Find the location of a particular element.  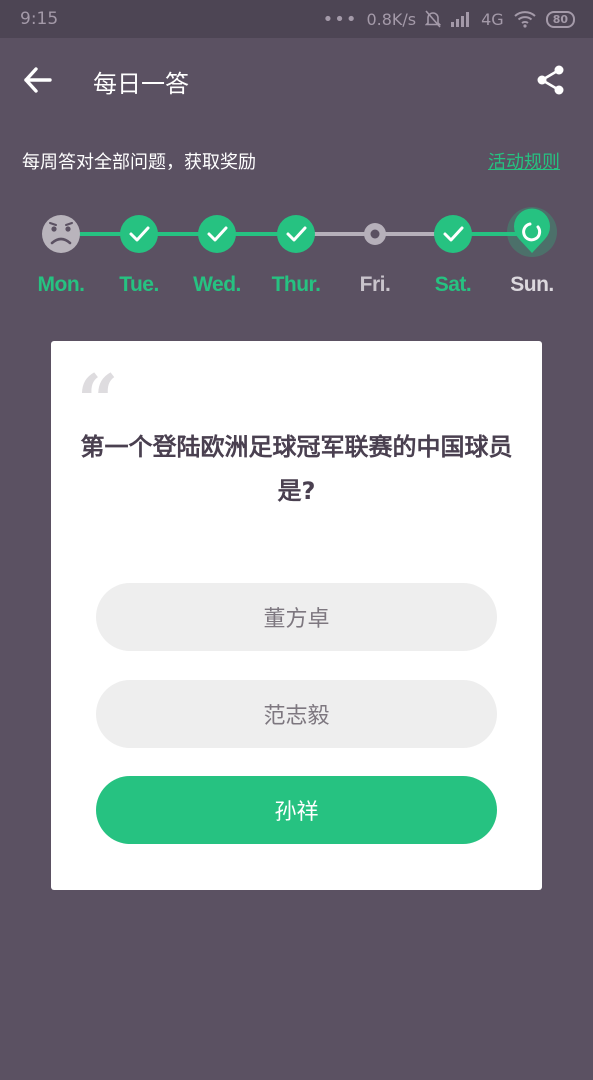

status-time: 9:15 is located at coordinates (39, 19).